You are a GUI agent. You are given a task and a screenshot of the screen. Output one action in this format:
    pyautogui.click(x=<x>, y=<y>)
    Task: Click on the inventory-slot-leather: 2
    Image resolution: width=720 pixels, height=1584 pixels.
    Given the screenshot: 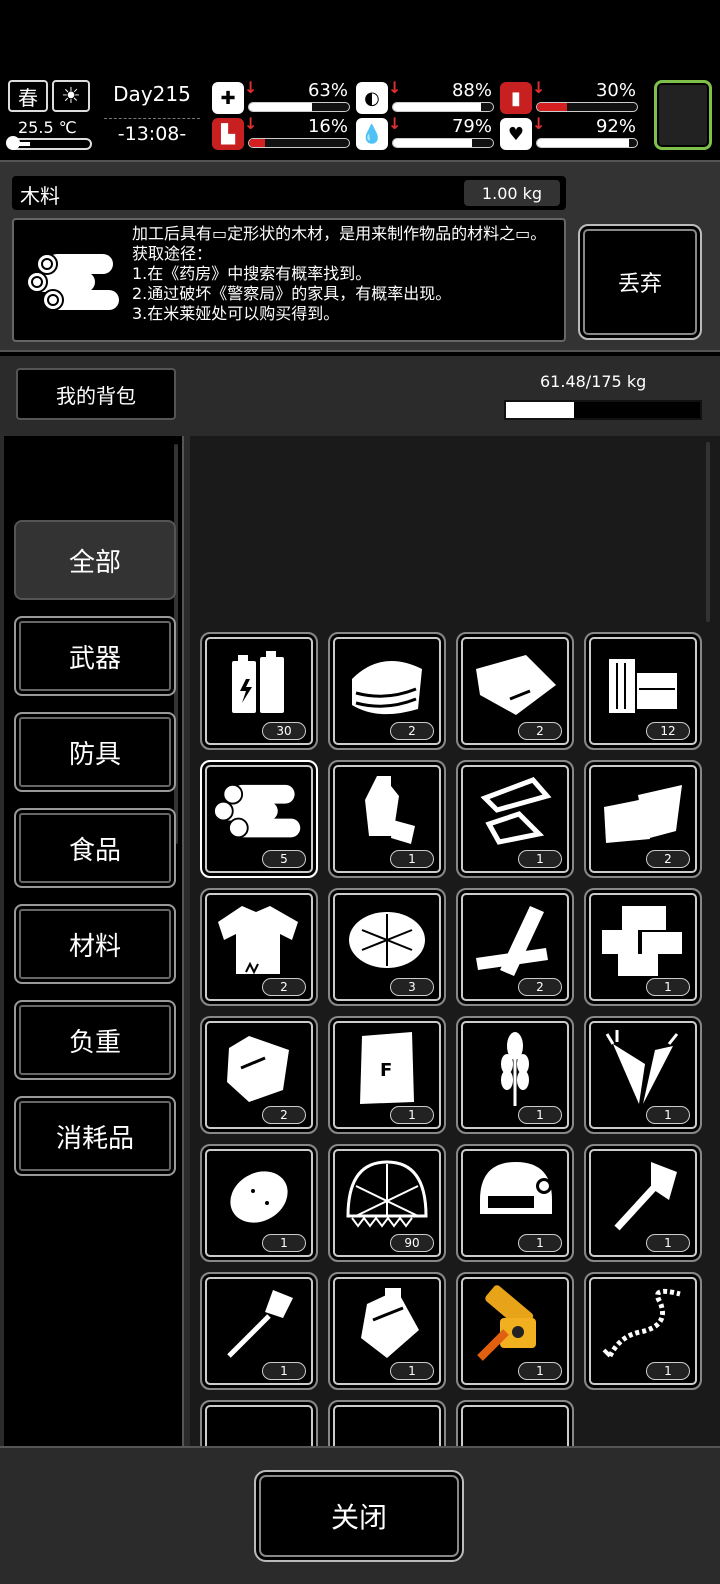 What is the action you would take?
    pyautogui.click(x=515, y=691)
    